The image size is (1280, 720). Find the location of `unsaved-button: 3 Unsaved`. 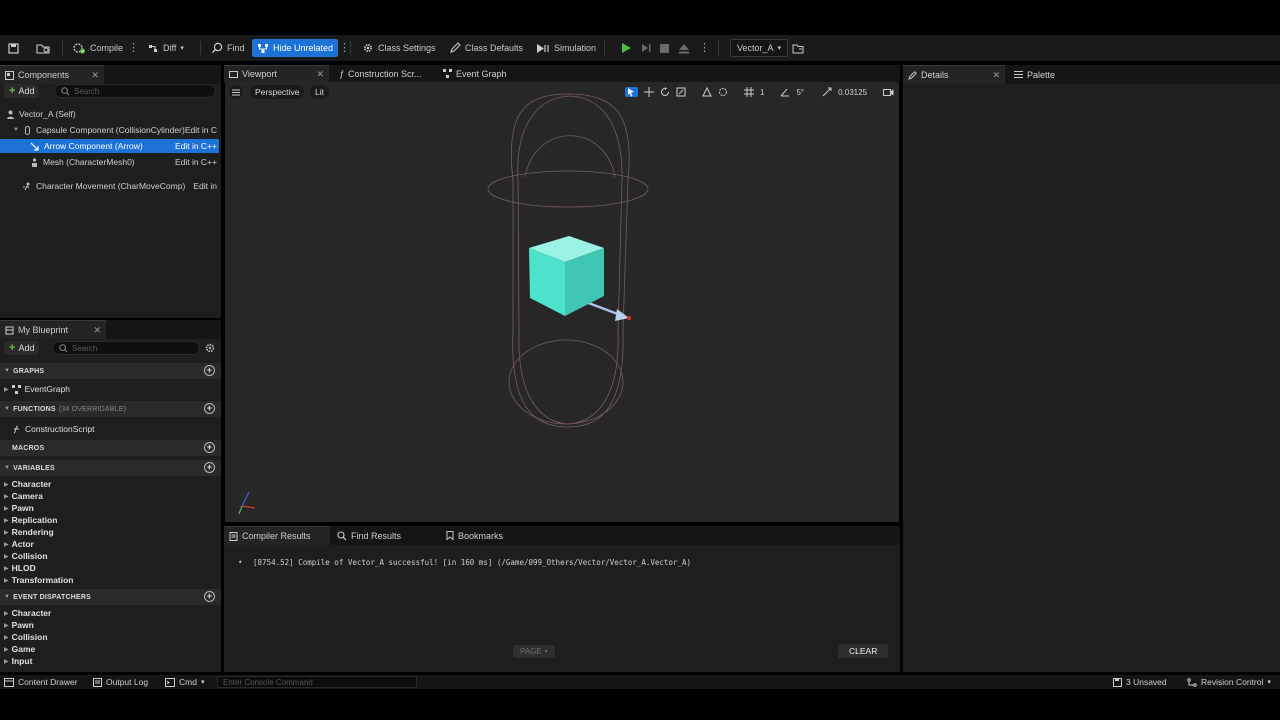

unsaved-button: 3 Unsaved is located at coordinates (1140, 682).